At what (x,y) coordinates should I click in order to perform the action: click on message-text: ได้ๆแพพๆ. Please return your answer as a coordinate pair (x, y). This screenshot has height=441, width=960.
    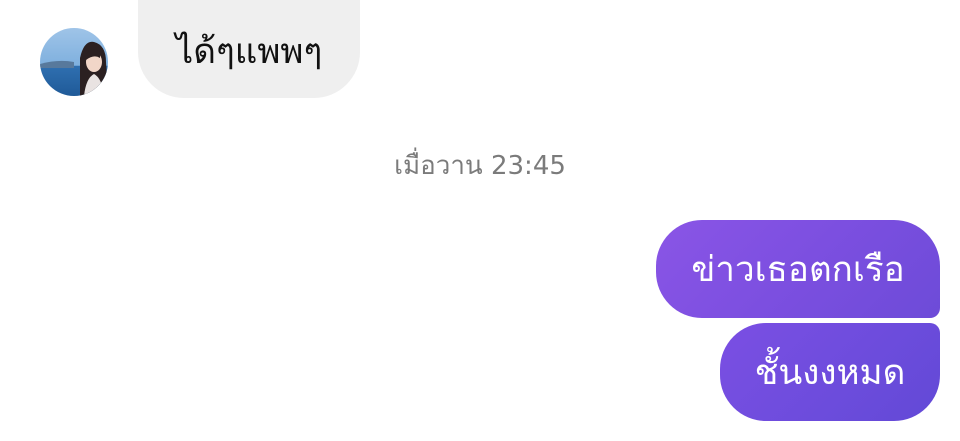
    Looking at the image, I should click on (249, 51).